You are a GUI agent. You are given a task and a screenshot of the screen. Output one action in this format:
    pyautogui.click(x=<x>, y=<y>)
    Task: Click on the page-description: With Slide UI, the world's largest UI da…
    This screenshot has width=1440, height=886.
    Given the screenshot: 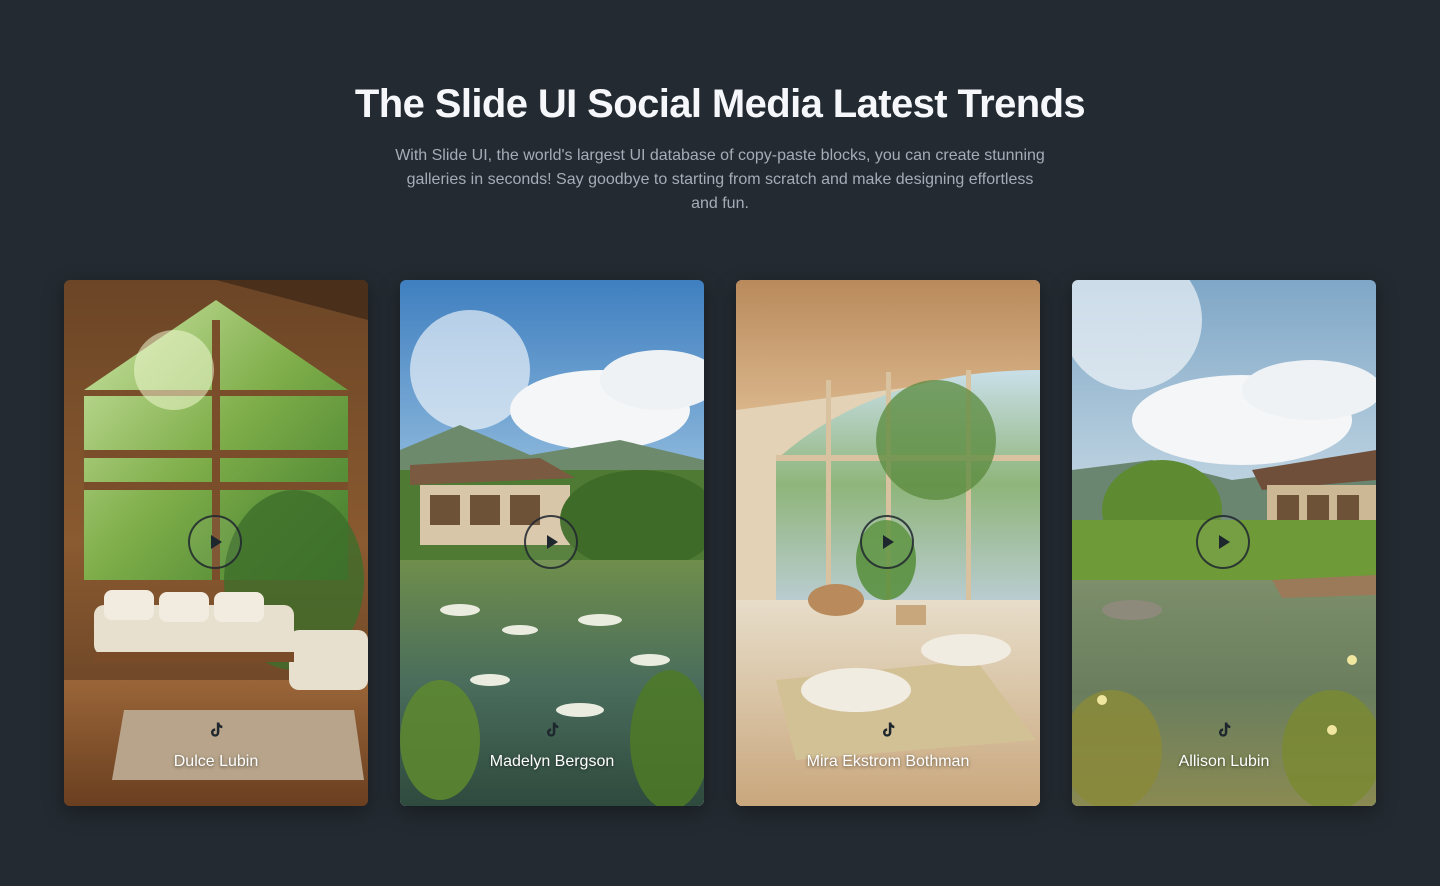 What is the action you would take?
    pyautogui.click(x=720, y=179)
    